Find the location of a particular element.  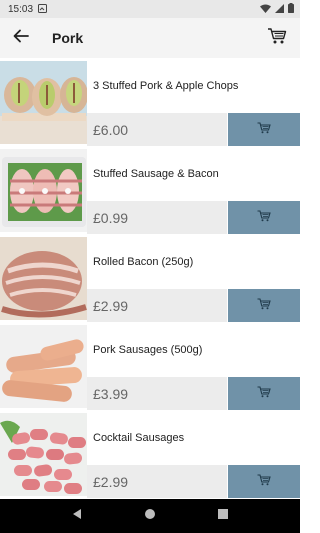

nav-home-button is located at coordinates (150, 516).